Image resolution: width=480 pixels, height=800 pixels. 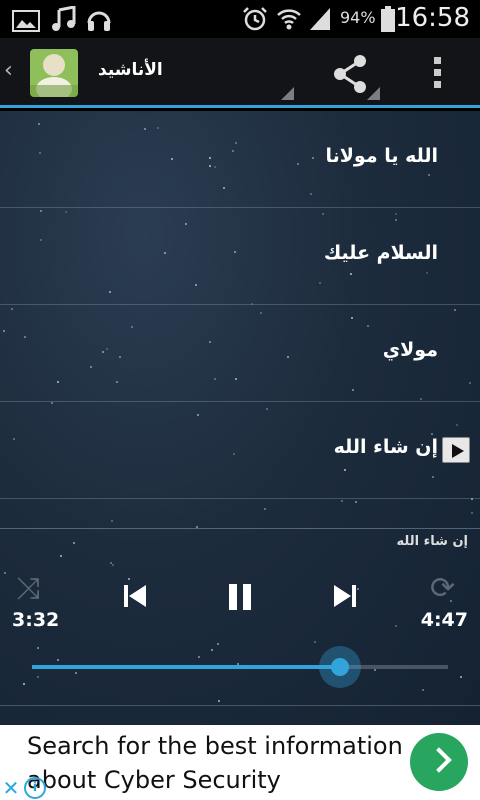 What do you see at coordinates (11, 788) in the screenshot?
I see `ad-close-icon: ✕` at bounding box center [11, 788].